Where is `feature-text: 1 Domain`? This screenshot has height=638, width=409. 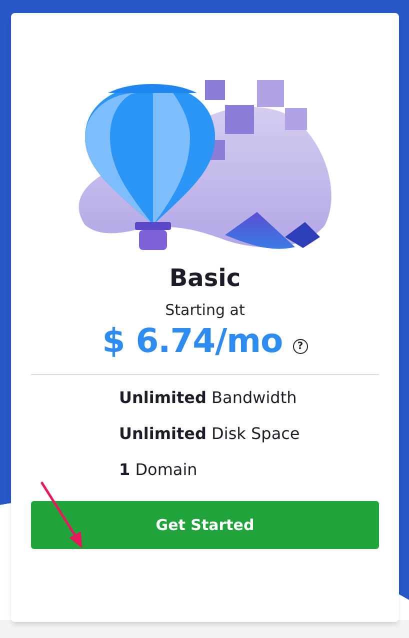
feature-text: 1 Domain is located at coordinates (158, 470).